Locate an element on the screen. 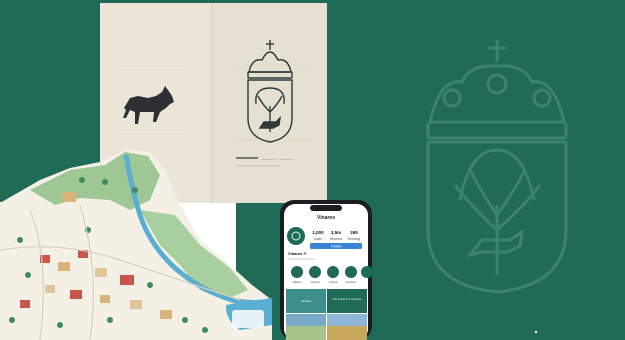  post-3-caption: Vinares is located at coordinates (306, 301).